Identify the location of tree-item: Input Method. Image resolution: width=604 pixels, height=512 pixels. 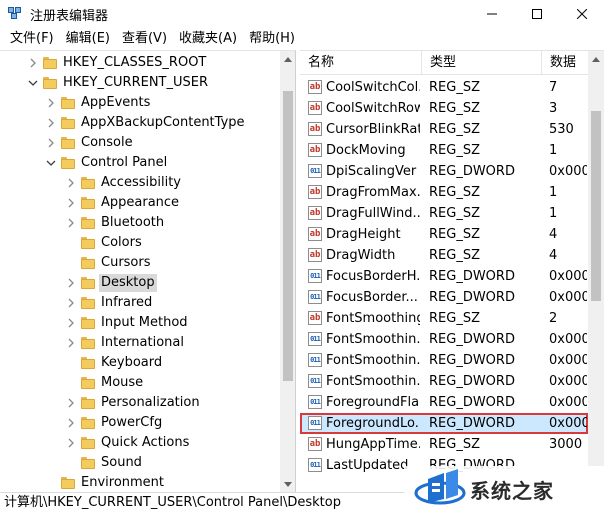
(140, 323).